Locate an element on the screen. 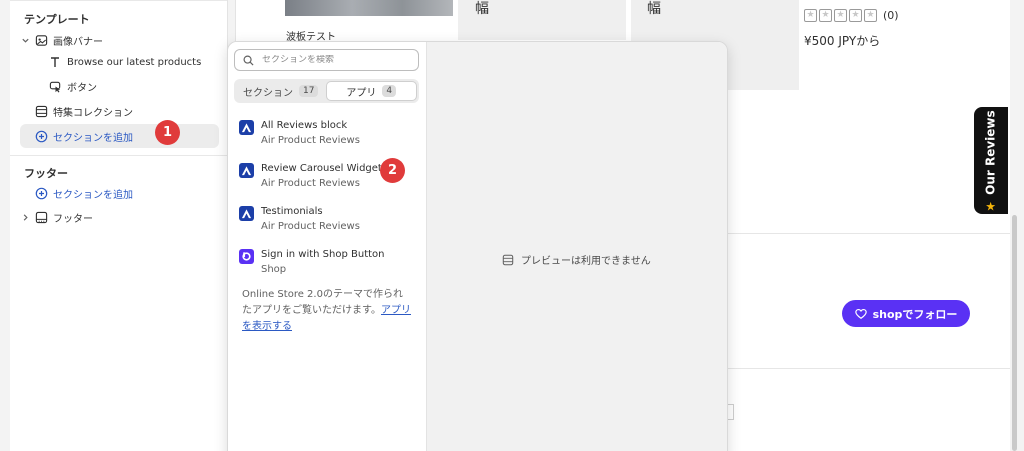  sidebar-item-button-block: ボタン is located at coordinates (133, 86).